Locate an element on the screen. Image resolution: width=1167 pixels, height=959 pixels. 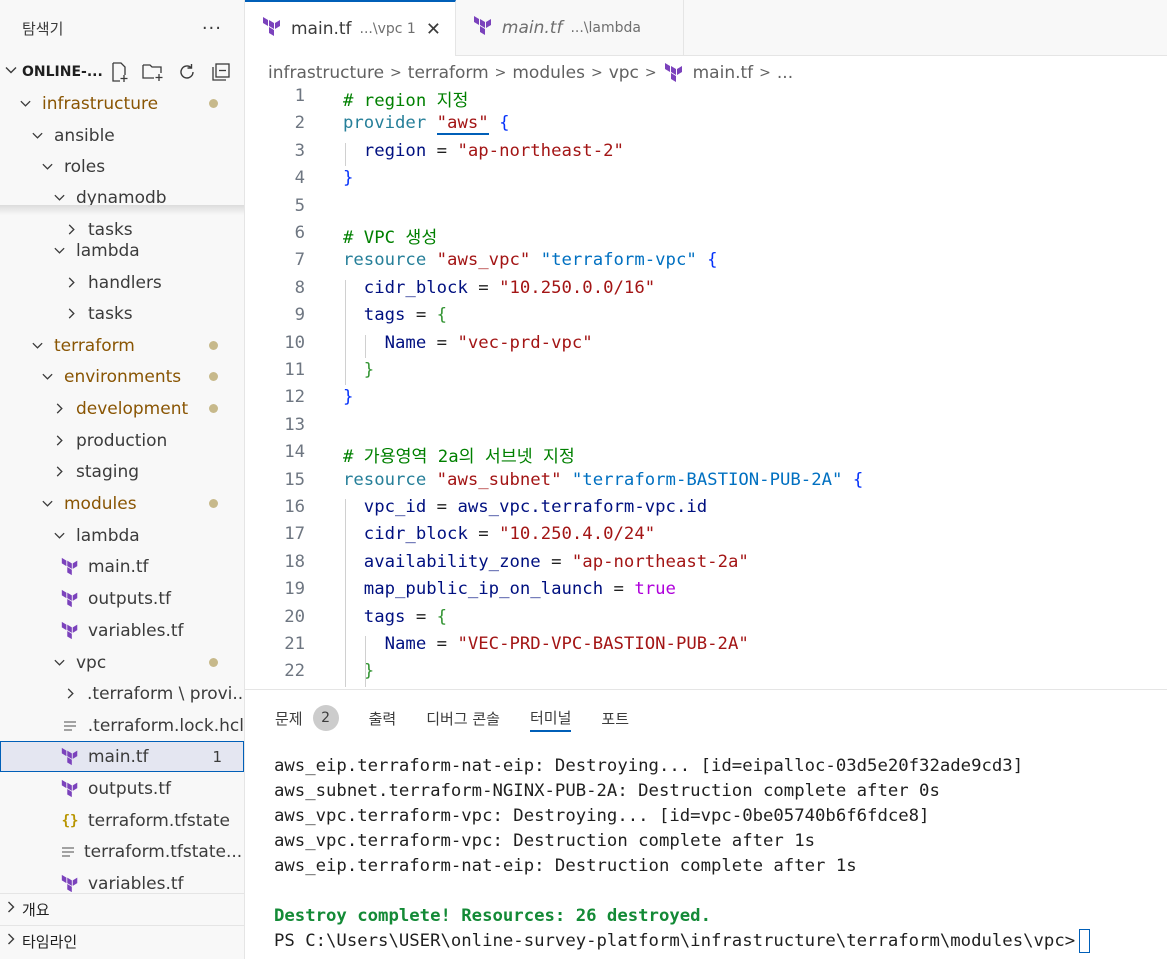
terraform-icon is located at coordinates (674, 73).